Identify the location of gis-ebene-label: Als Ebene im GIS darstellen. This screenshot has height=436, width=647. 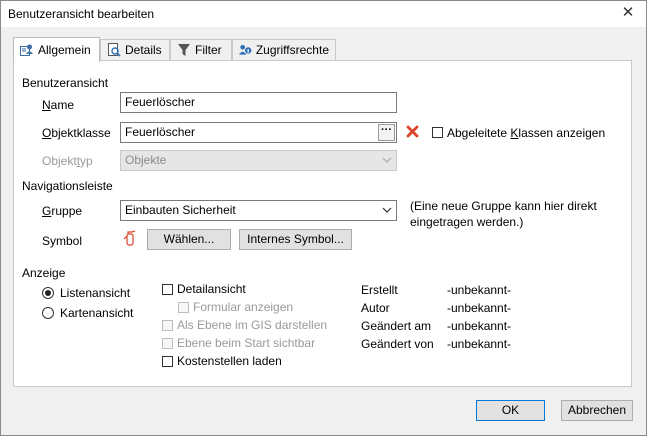
(252, 325).